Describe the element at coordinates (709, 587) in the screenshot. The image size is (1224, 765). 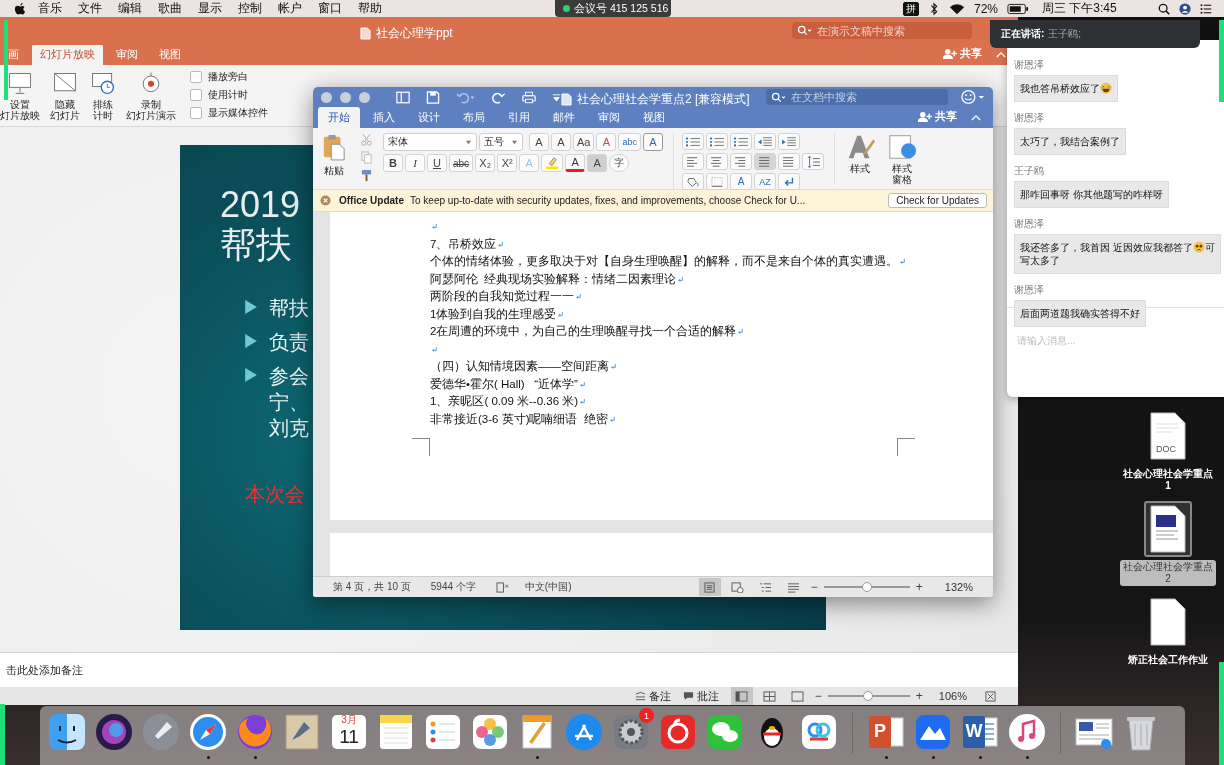
I see `print-layout-button` at that location.